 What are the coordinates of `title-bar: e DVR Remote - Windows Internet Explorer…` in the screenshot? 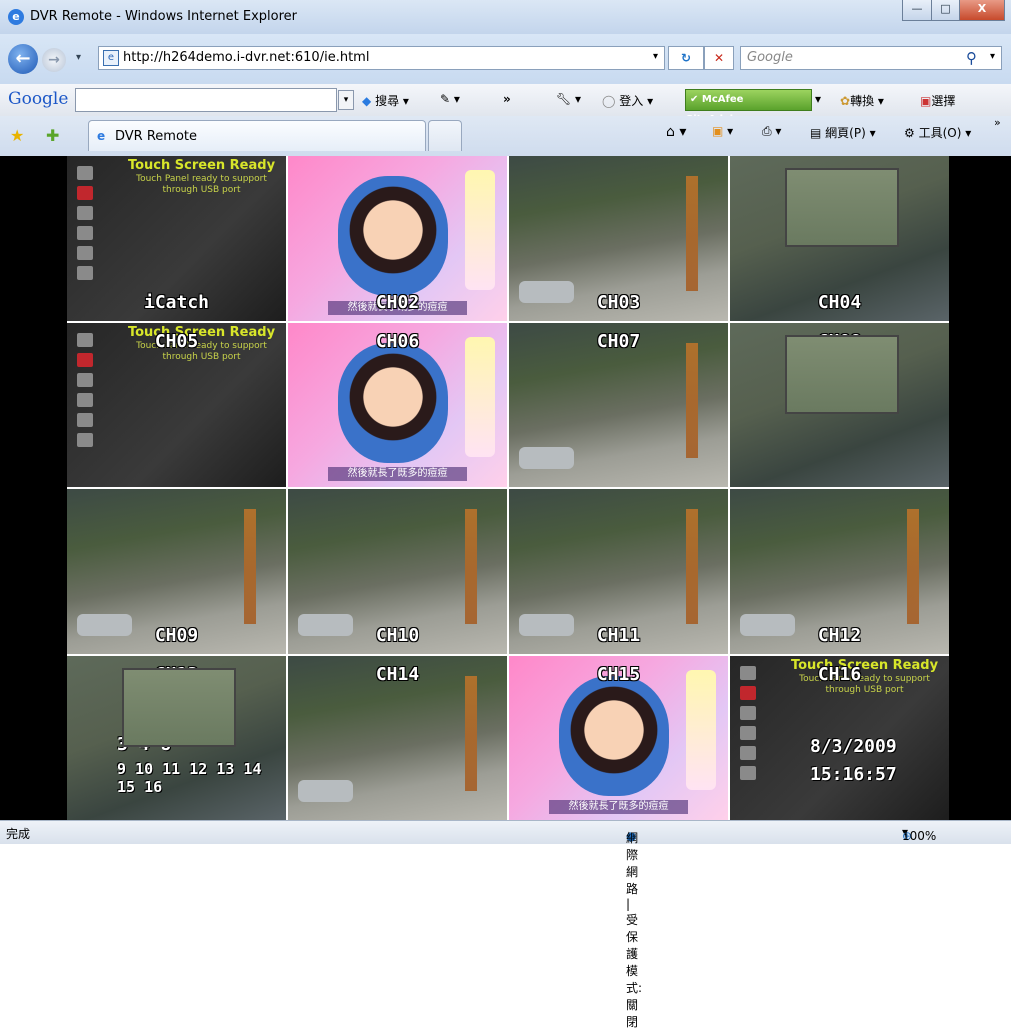 It's located at (505, 17).